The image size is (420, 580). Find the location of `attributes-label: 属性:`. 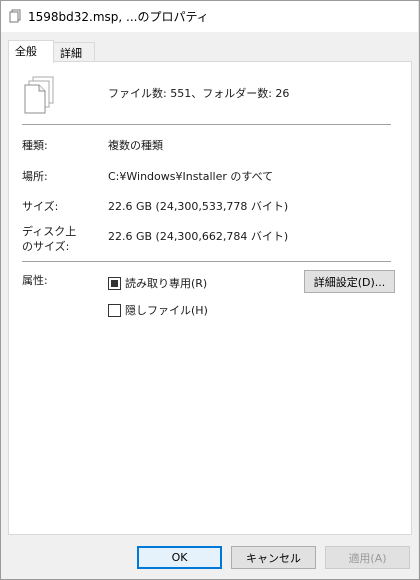

attributes-label: 属性: is located at coordinates (35, 280).